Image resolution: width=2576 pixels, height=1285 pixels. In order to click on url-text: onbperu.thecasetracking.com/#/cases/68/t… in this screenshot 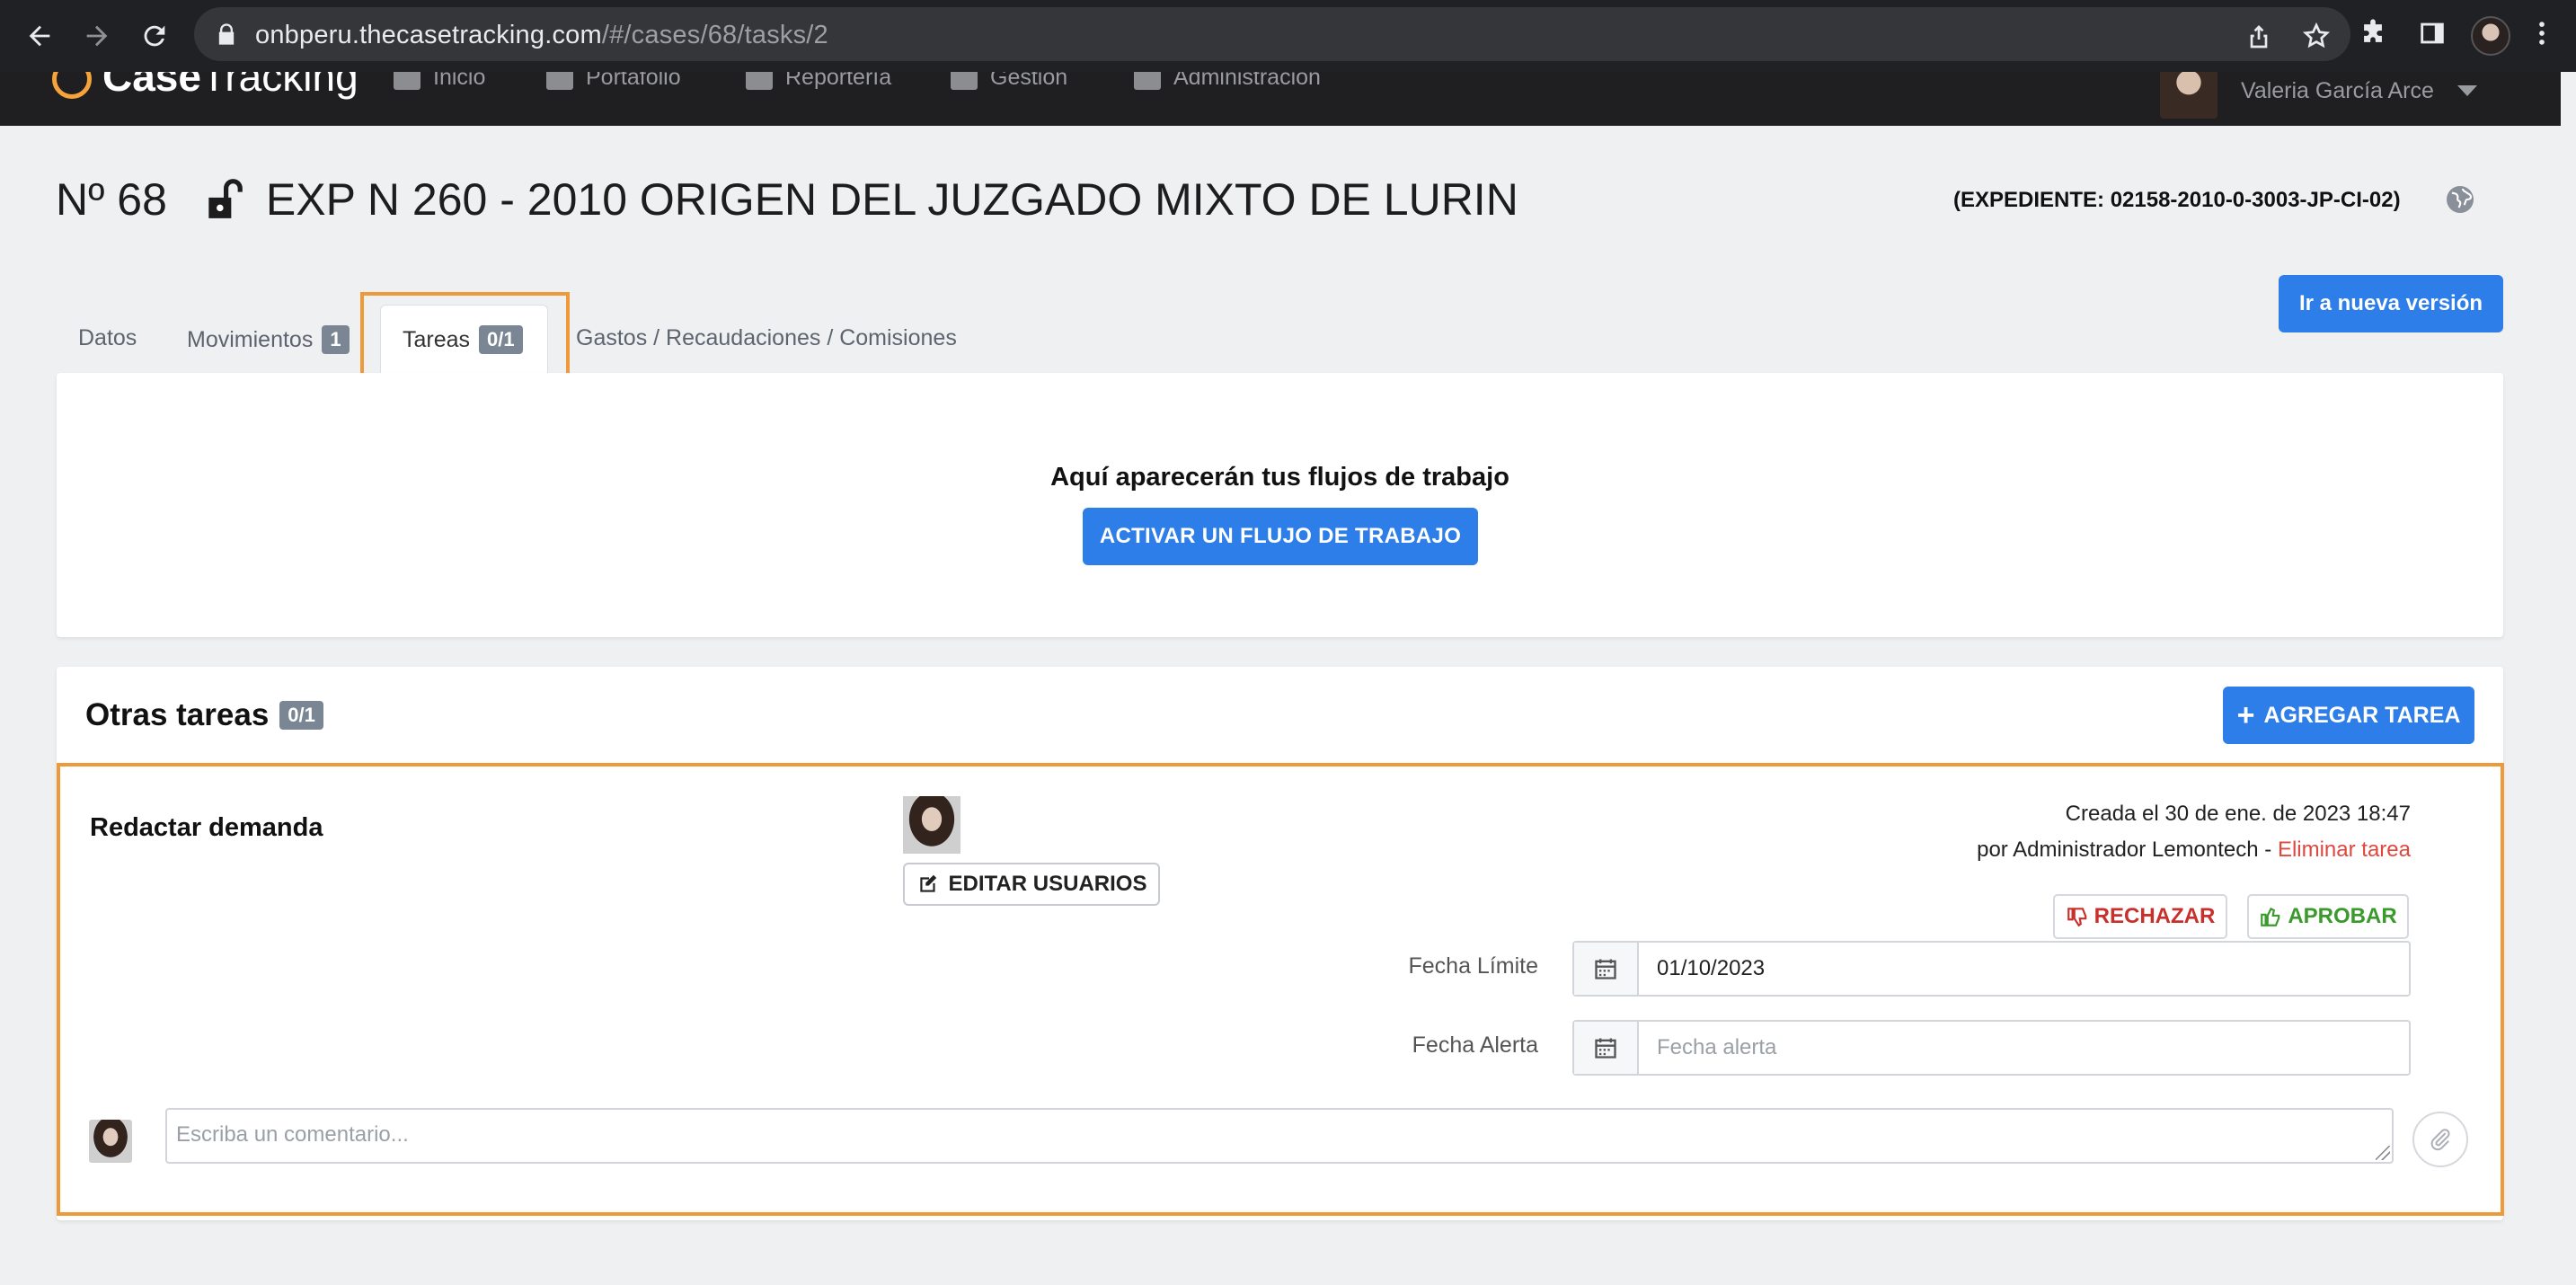, I will do `click(541, 35)`.